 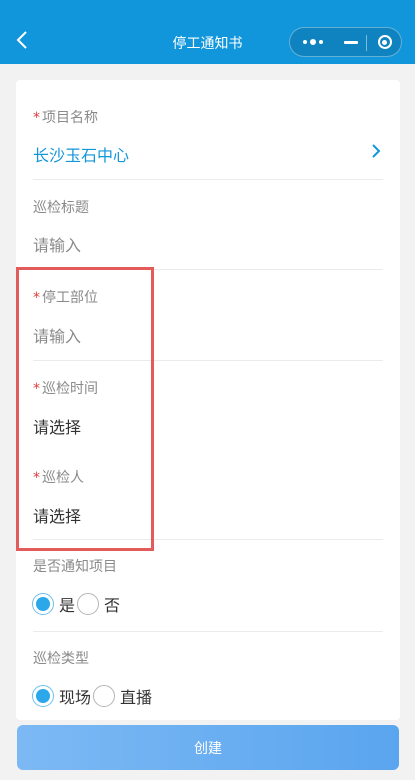 I want to click on minimize-button, so click(x=351, y=42).